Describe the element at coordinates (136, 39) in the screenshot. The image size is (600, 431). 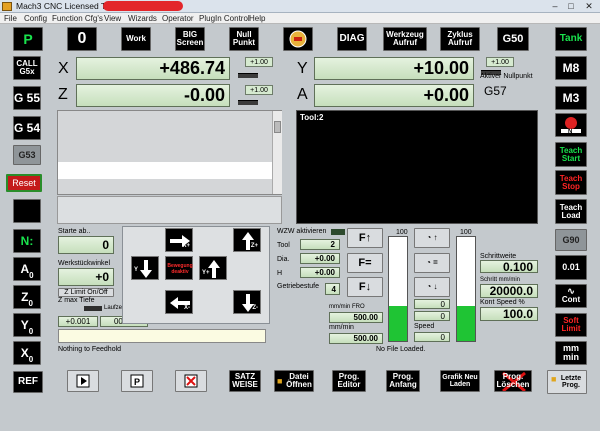
I see `work-button: Work` at that location.